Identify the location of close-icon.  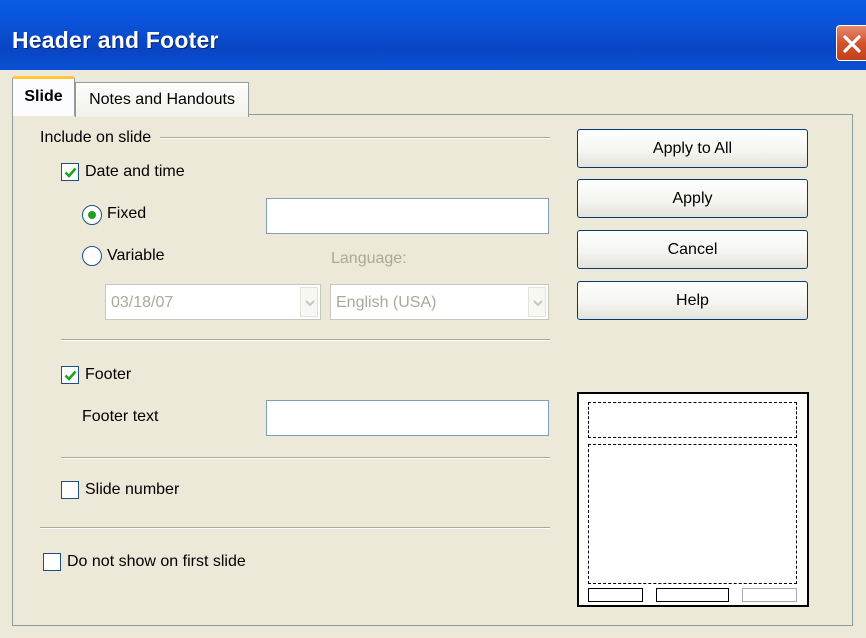
(852, 44).